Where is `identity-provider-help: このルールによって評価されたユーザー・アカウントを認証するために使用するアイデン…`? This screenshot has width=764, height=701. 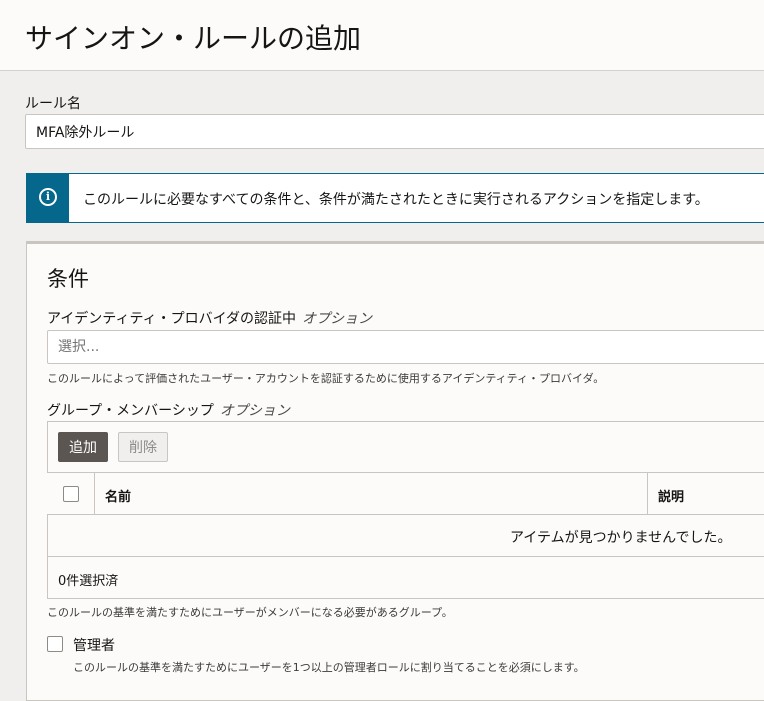 identity-provider-help: このルールによって評価されたユーザー・アカウントを認証するために使用するアイデン… is located at coordinates (326, 378).